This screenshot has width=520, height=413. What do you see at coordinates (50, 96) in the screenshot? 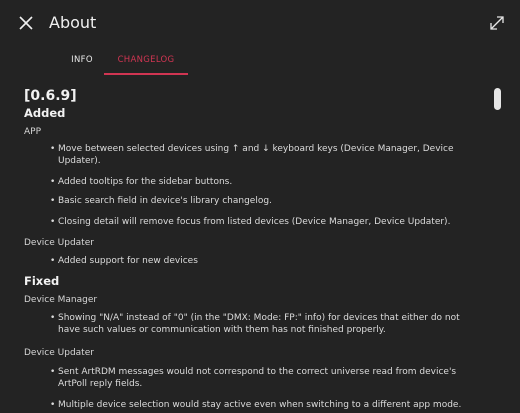
I see `version-heading: [0.6.9]` at bounding box center [50, 96].